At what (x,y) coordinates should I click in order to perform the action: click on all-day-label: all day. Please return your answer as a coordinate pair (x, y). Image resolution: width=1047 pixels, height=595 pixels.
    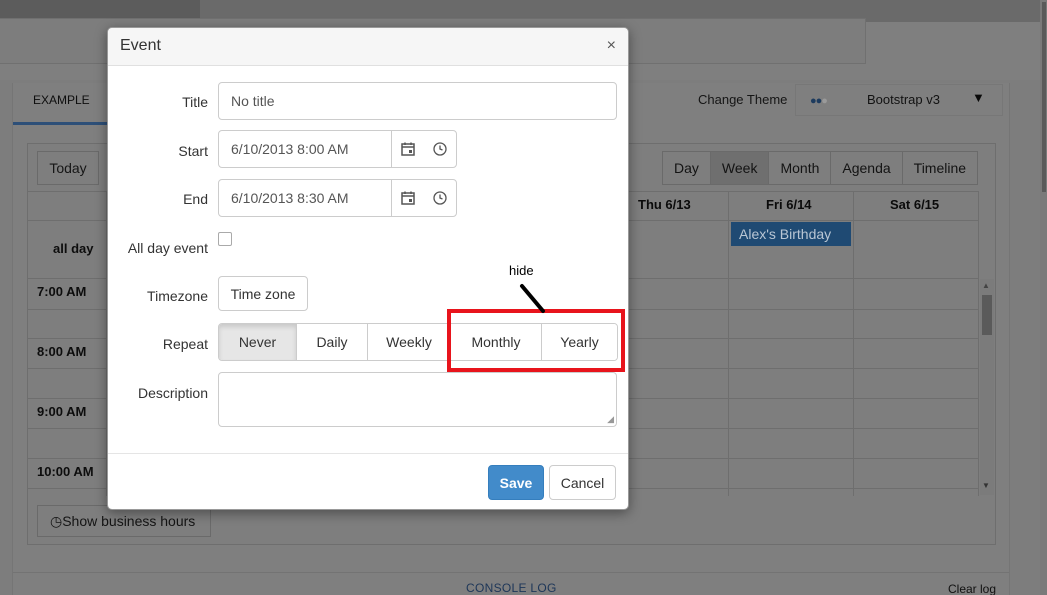
    Looking at the image, I should click on (73, 248).